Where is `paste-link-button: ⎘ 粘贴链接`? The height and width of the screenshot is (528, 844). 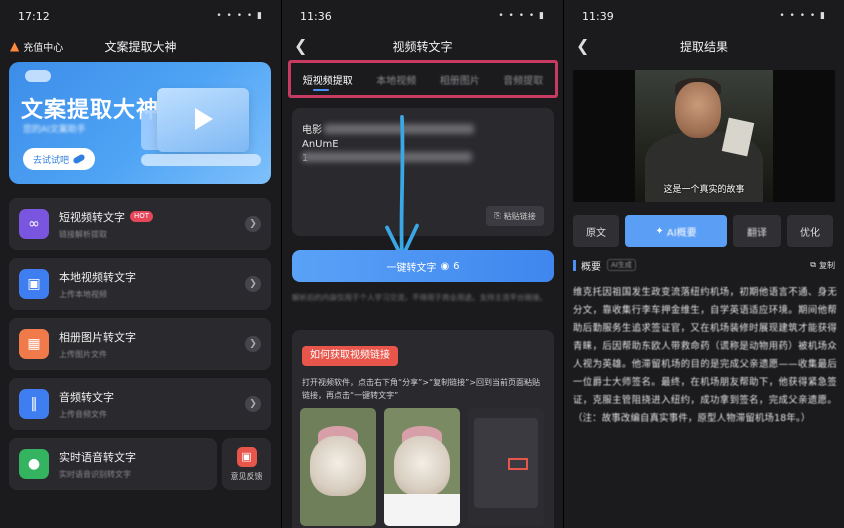 paste-link-button: ⎘ 粘贴链接 is located at coordinates (515, 216).